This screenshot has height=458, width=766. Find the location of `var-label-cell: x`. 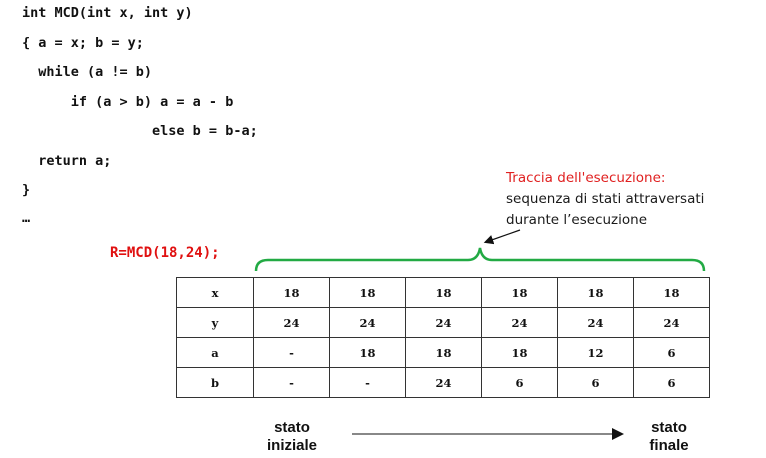

var-label-cell: x is located at coordinates (215, 292).